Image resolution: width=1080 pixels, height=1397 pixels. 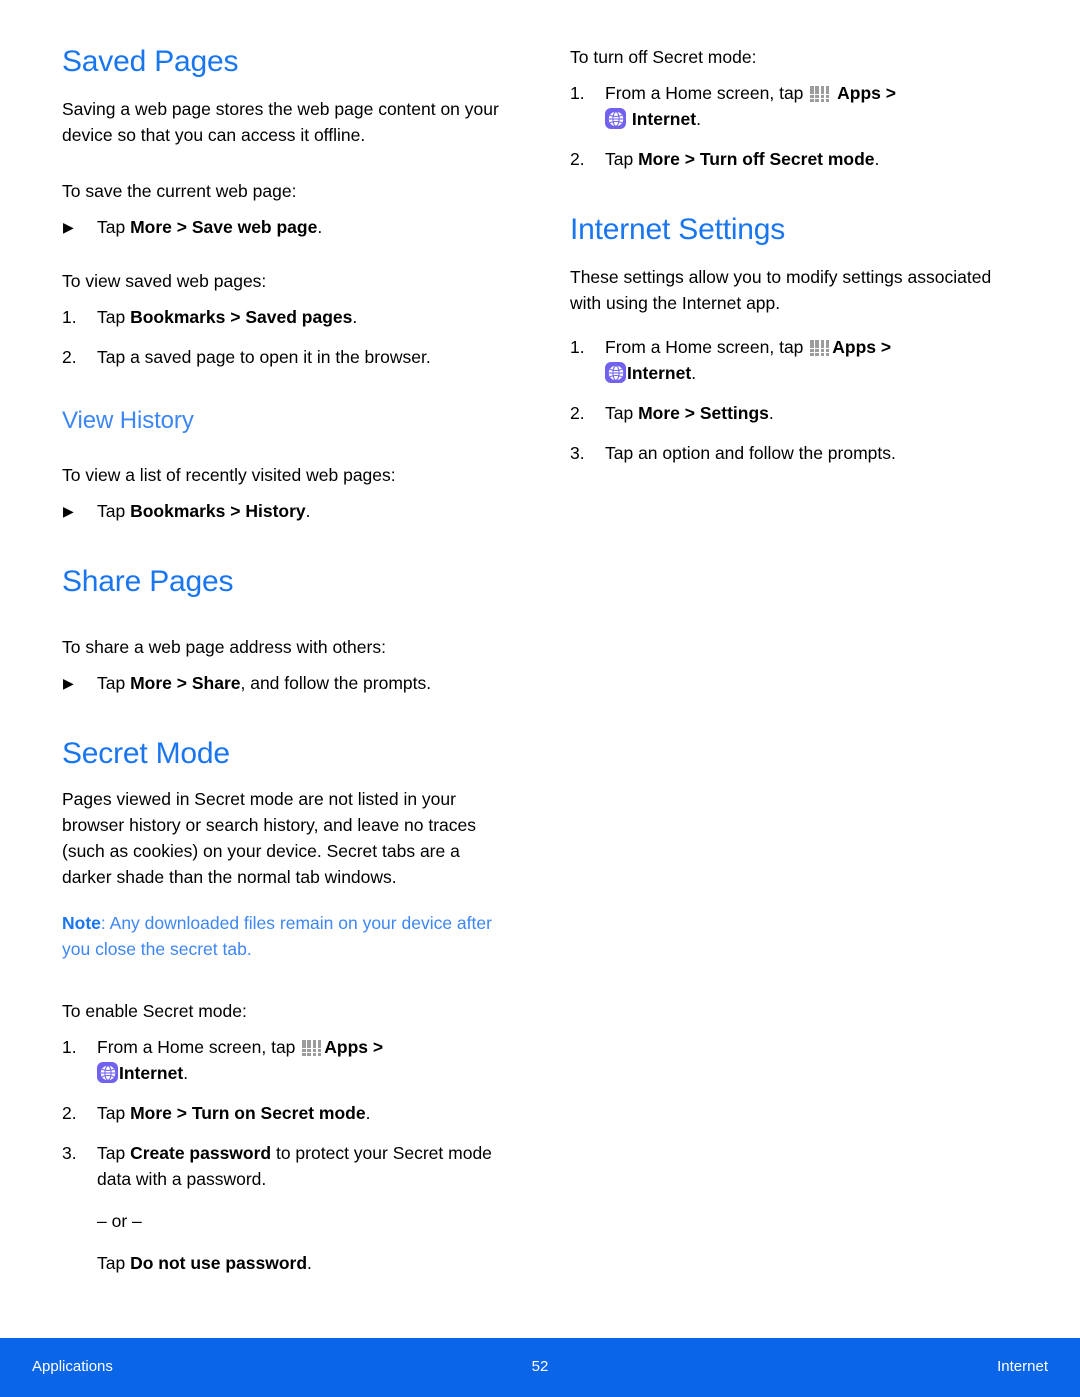 I want to click on list-item: 2. Tap More > Turn on Secret mode., so click(x=287, y=1113).